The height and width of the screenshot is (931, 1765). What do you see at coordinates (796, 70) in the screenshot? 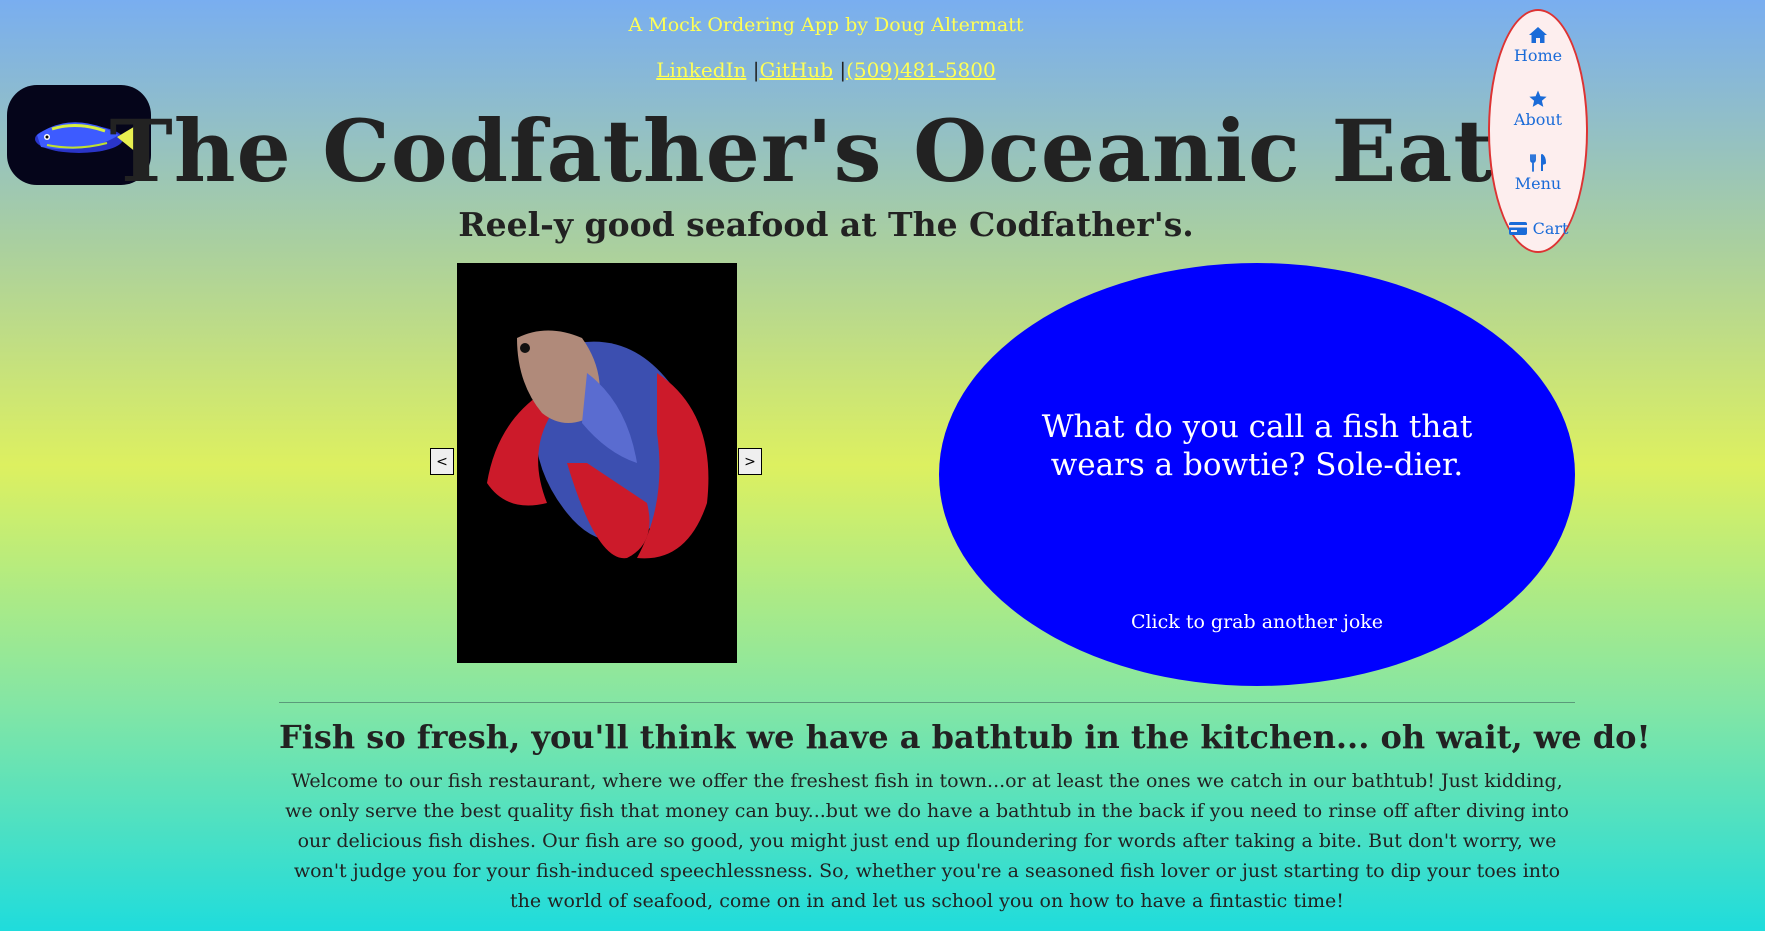
I see `github-link: GitHub` at bounding box center [796, 70].